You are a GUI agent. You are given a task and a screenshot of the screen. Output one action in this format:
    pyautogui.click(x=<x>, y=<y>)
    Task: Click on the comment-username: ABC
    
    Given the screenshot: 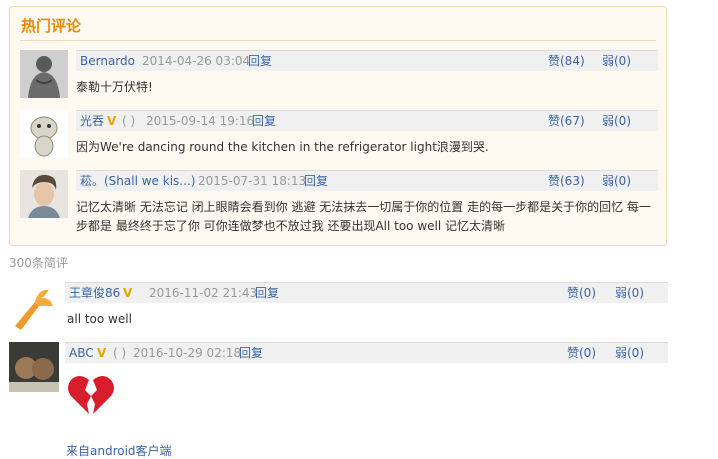 What is the action you would take?
    pyautogui.click(x=81, y=353)
    